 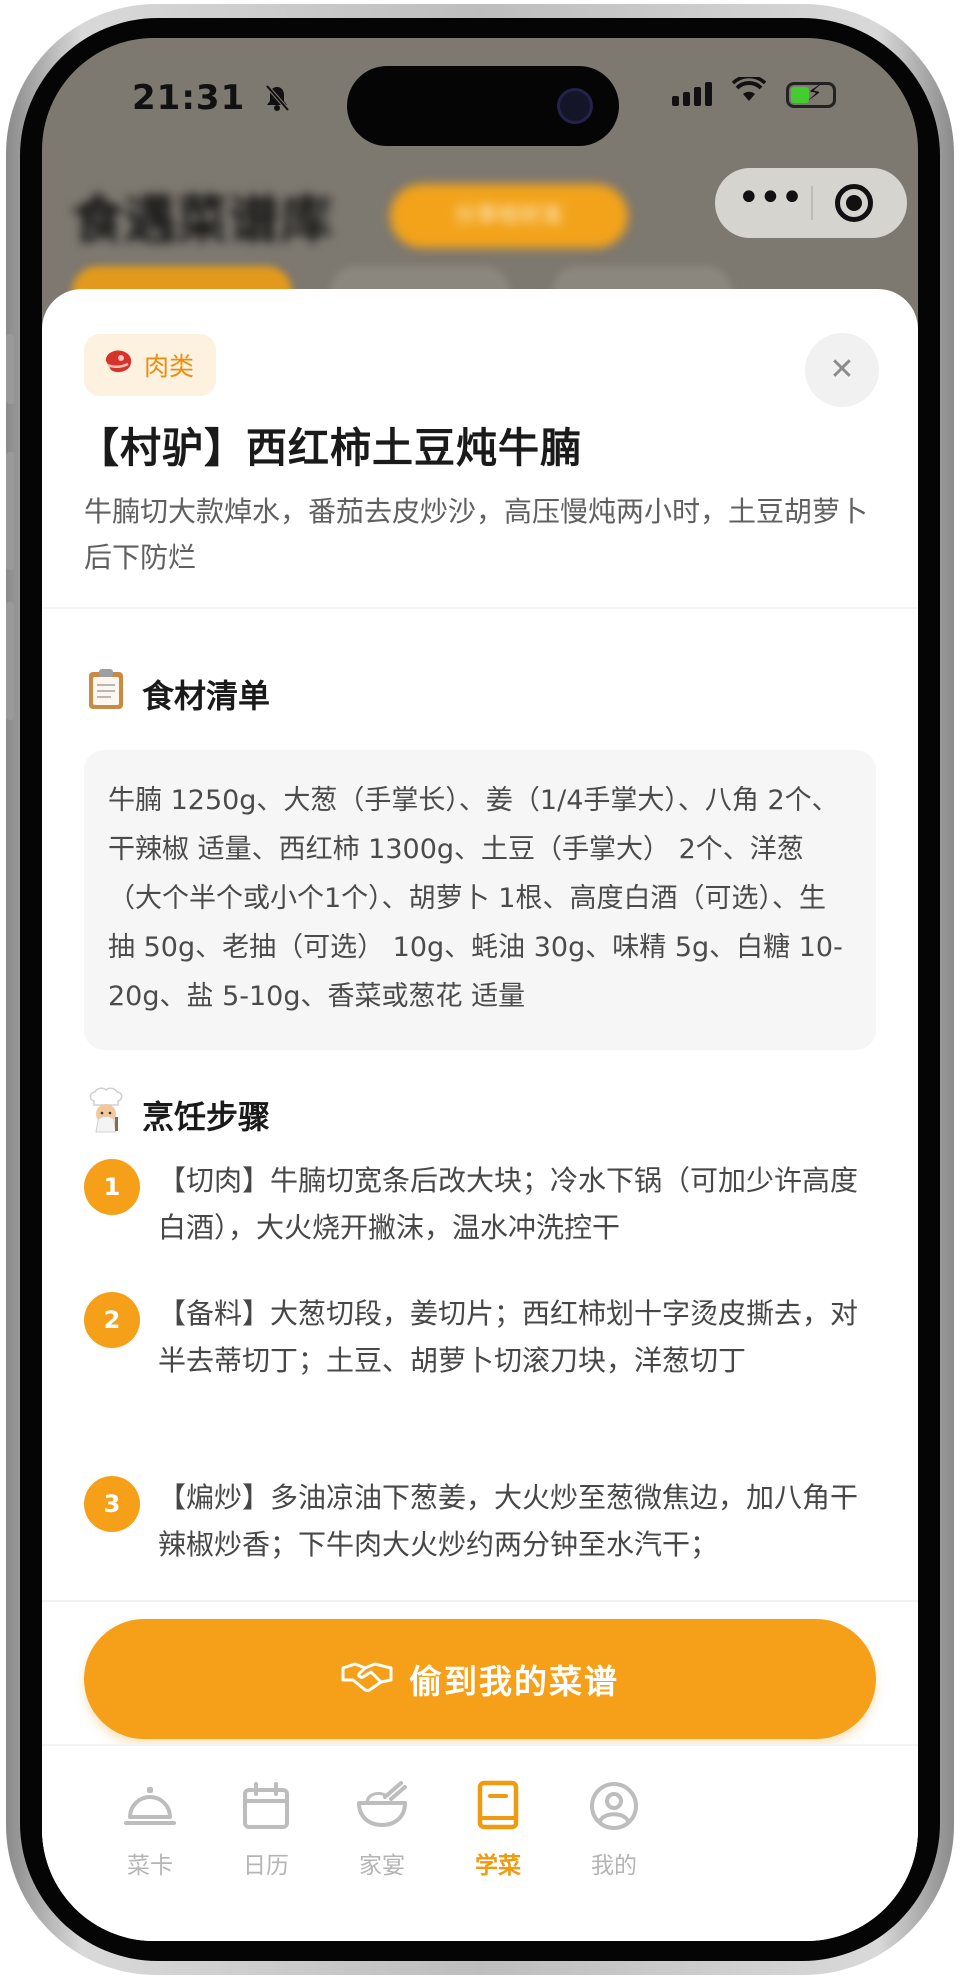 What do you see at coordinates (367, 1679) in the screenshot?
I see `handshake-icon` at bounding box center [367, 1679].